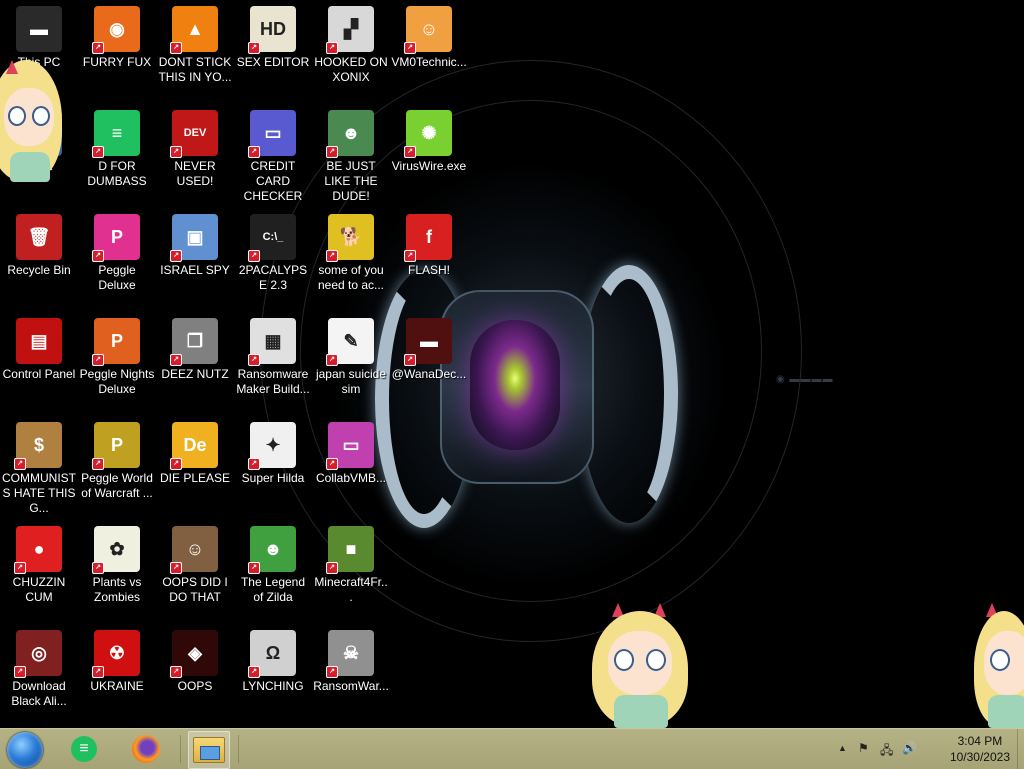 The image size is (1024, 769). I want to click on volume-icon: 🔊, so click(909, 748).